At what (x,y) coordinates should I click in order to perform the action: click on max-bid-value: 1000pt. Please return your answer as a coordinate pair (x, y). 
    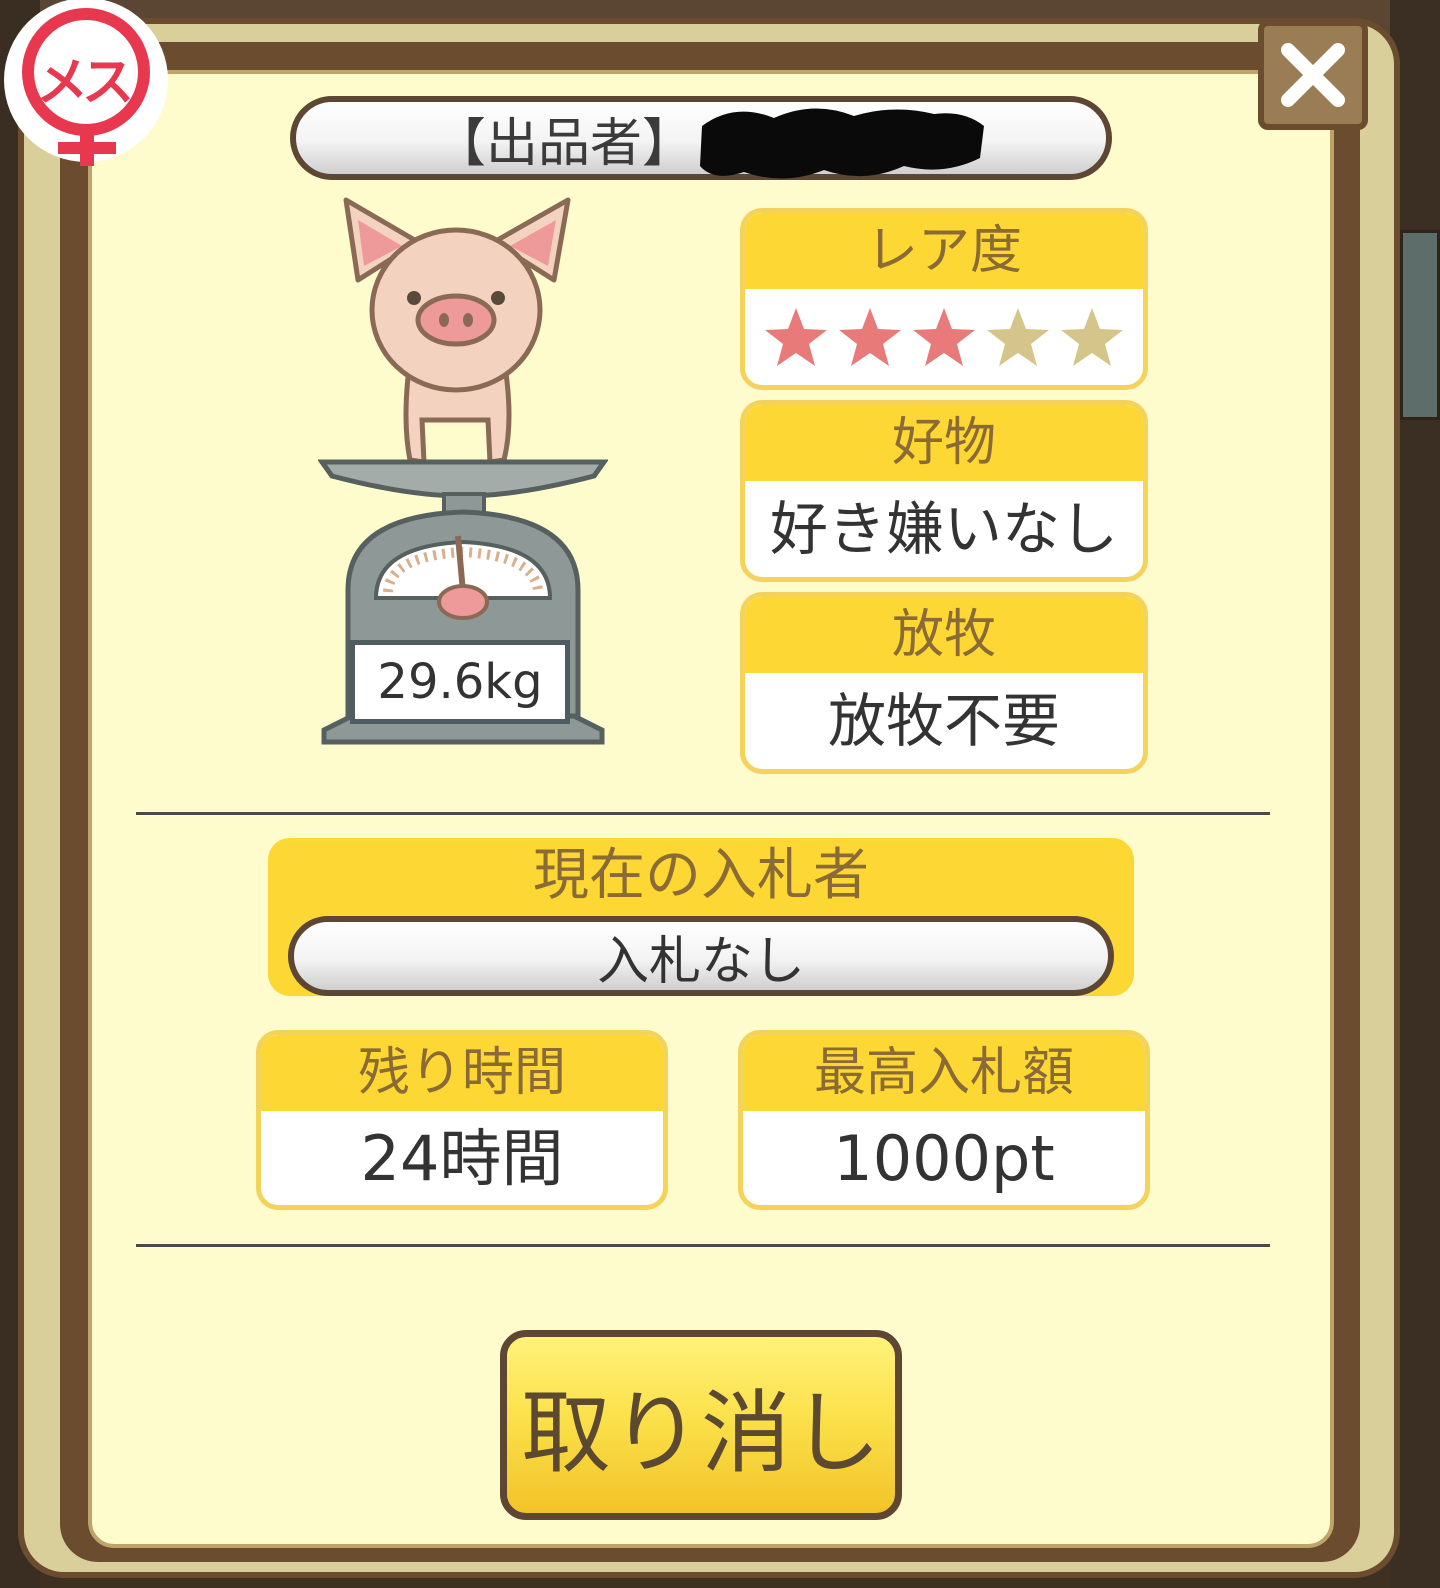
    Looking at the image, I should click on (944, 1158).